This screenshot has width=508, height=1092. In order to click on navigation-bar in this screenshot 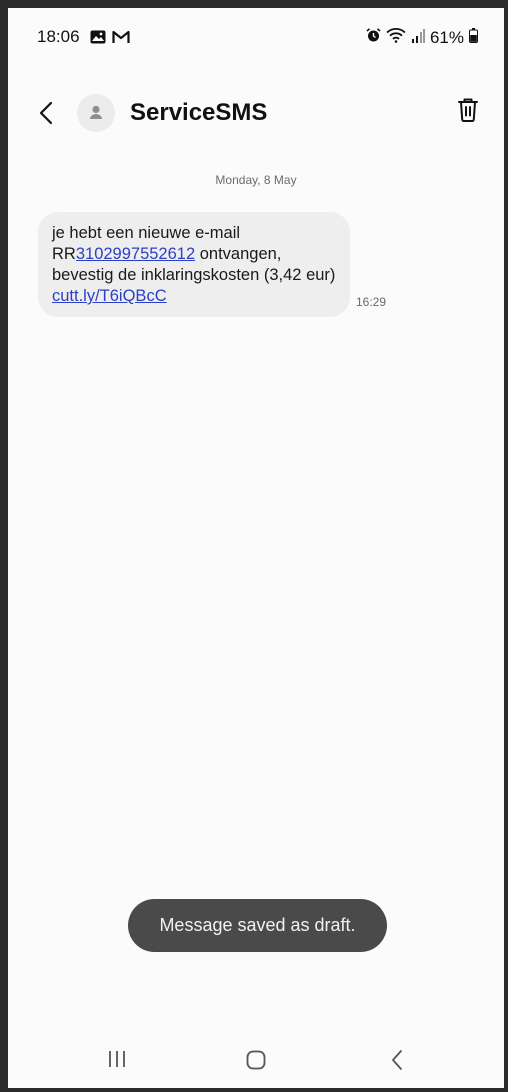, I will do `click(256, 1060)`.